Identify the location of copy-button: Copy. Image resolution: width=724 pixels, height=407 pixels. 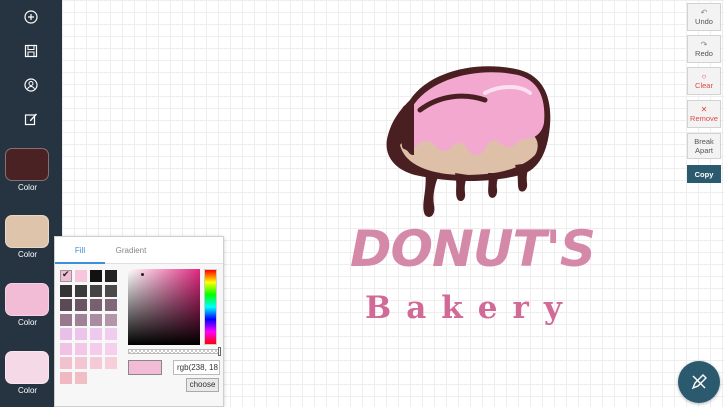
(704, 174).